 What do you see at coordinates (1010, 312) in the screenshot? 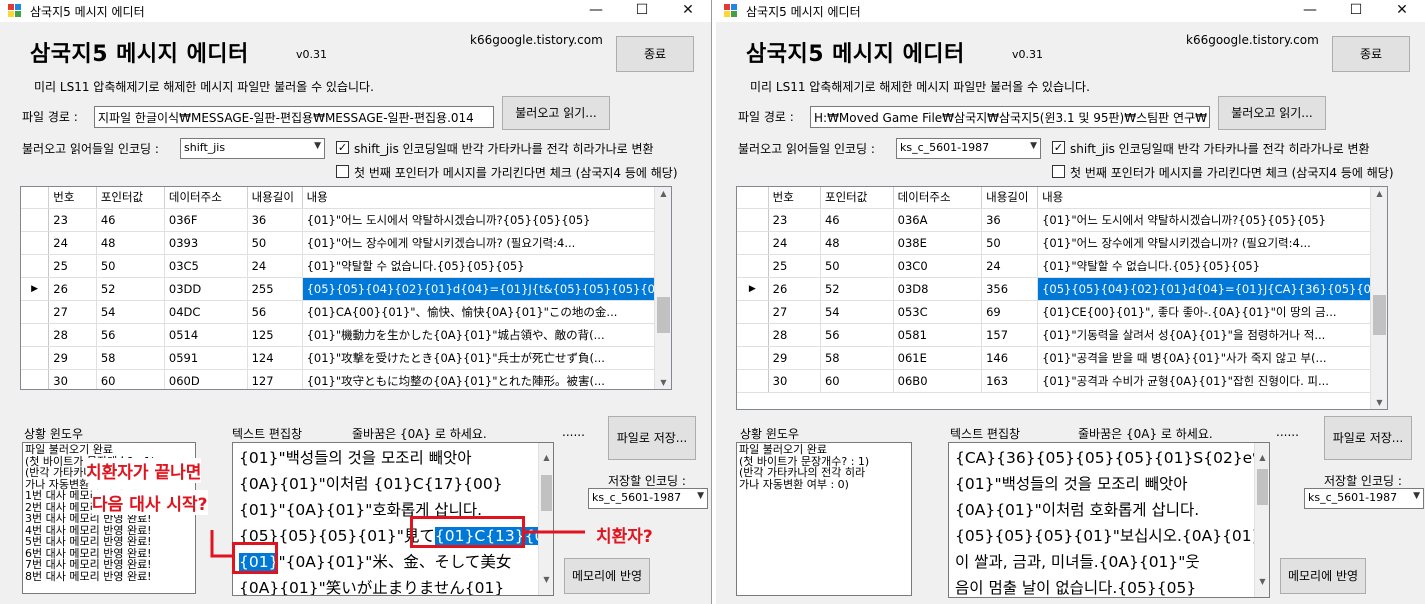
I see `table-cell: 69` at bounding box center [1010, 312].